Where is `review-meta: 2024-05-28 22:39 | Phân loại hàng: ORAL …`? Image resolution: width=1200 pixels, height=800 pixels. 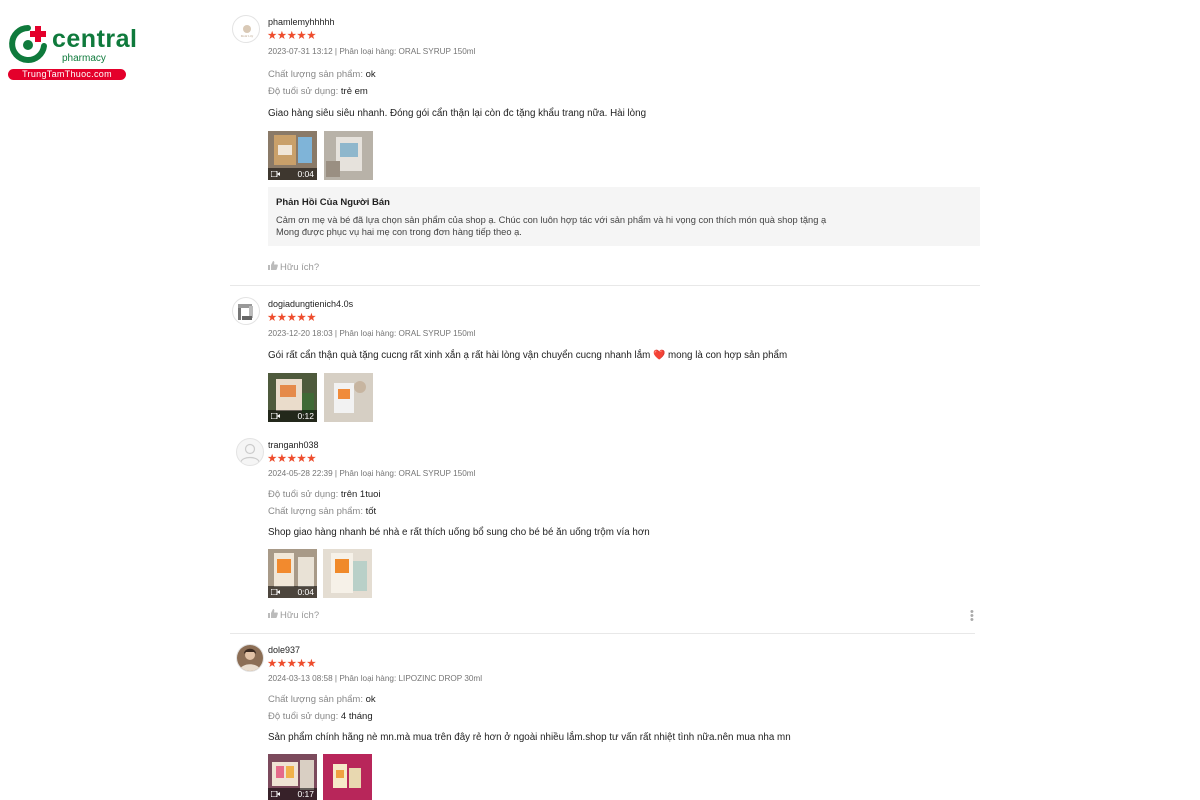
review-meta: 2024-05-28 22:39 | Phân loại hàng: ORAL … is located at coordinates (372, 473).